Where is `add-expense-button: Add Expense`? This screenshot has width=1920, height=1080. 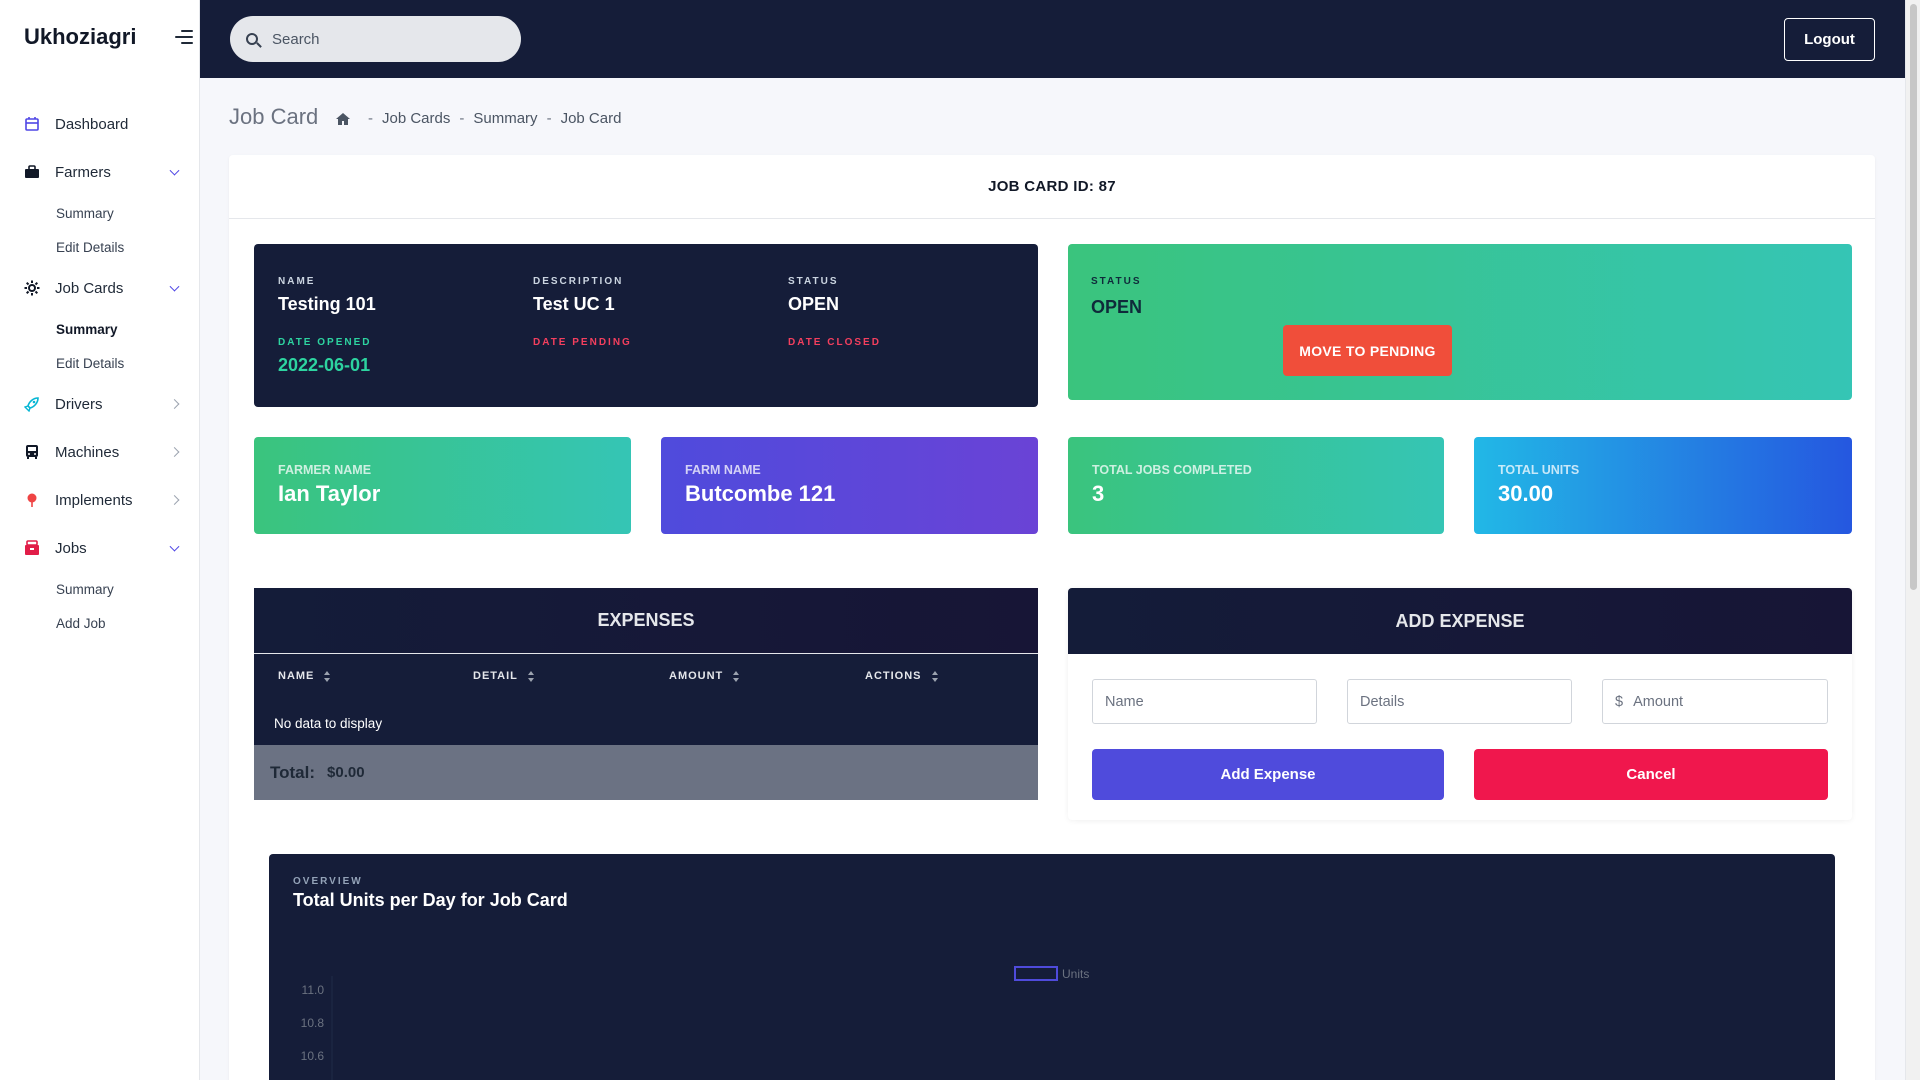 add-expense-button: Add Expense is located at coordinates (1268, 774).